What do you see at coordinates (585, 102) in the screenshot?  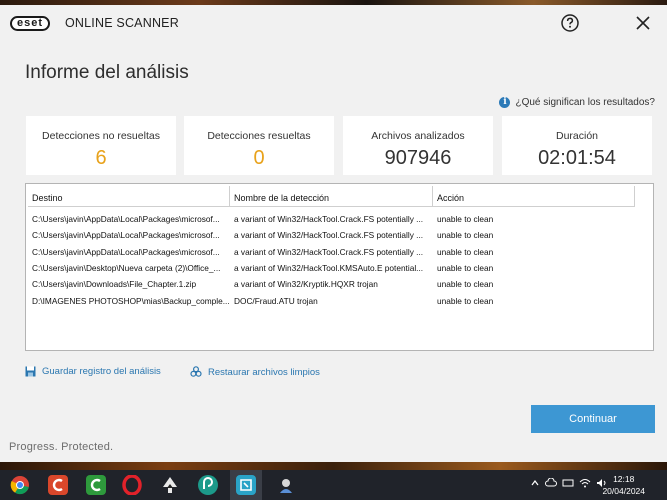 I see `results-help-label: ¿Qué significan los resultados?` at bounding box center [585, 102].